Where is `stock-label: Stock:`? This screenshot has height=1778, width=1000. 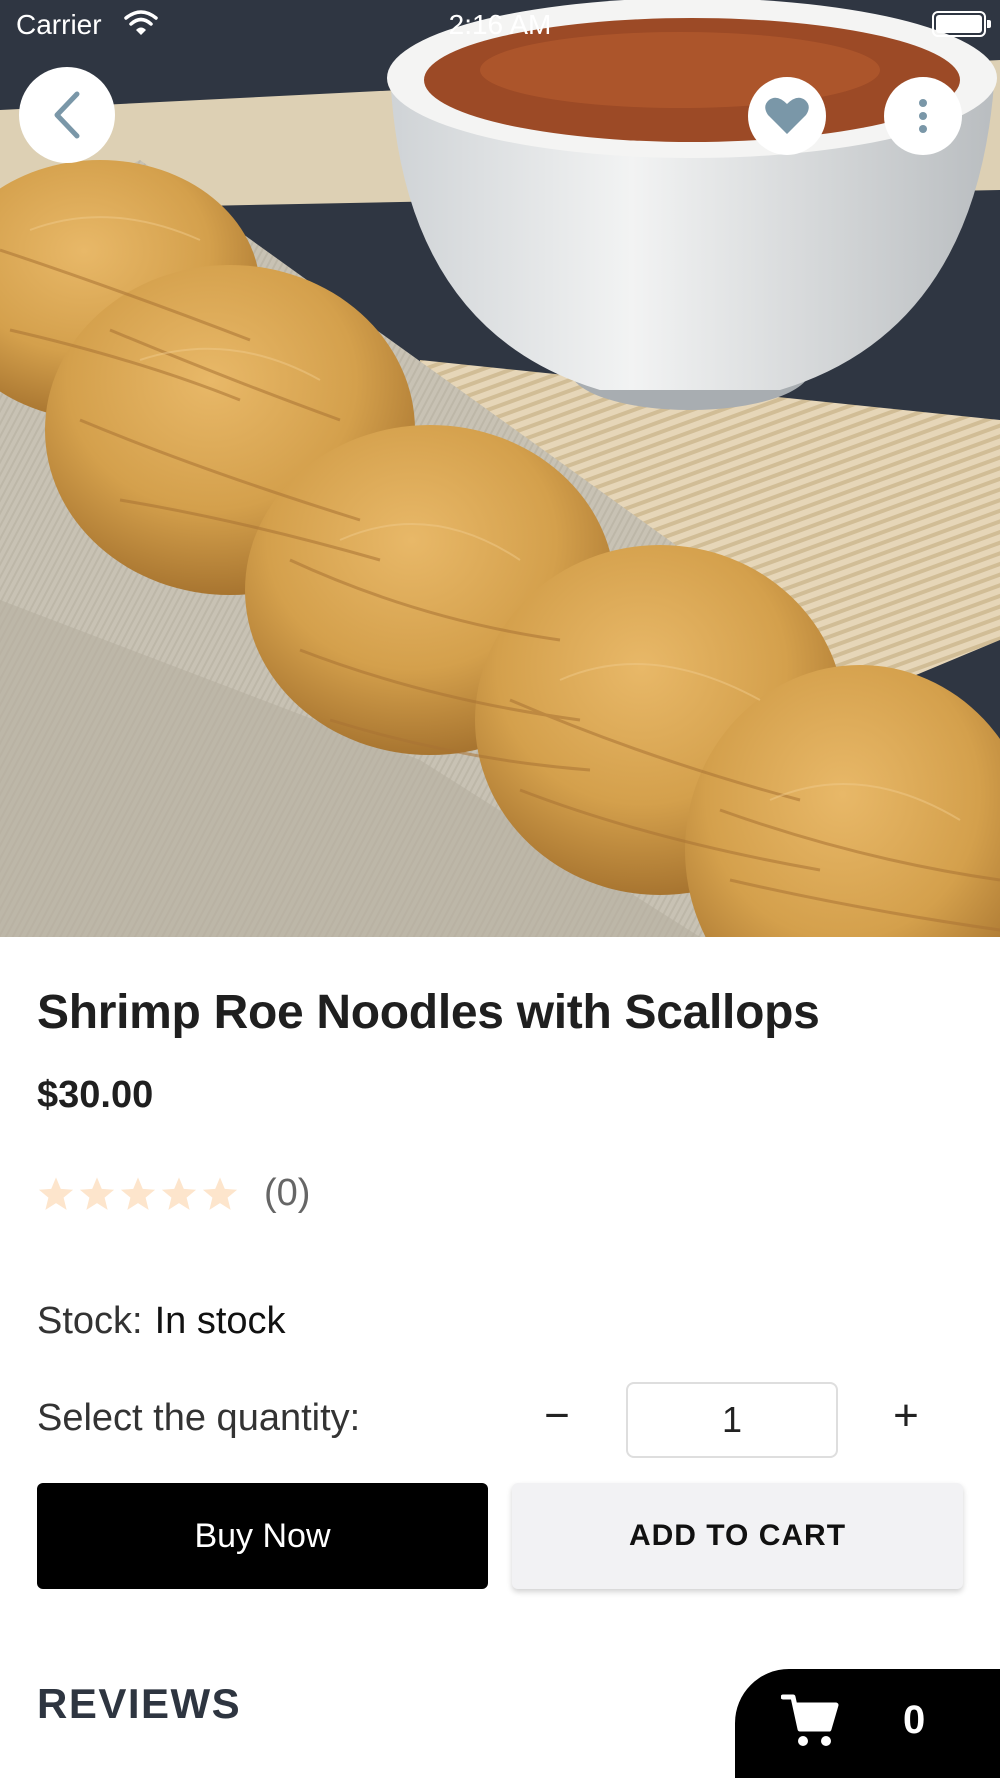 stock-label: Stock: is located at coordinates (90, 1321).